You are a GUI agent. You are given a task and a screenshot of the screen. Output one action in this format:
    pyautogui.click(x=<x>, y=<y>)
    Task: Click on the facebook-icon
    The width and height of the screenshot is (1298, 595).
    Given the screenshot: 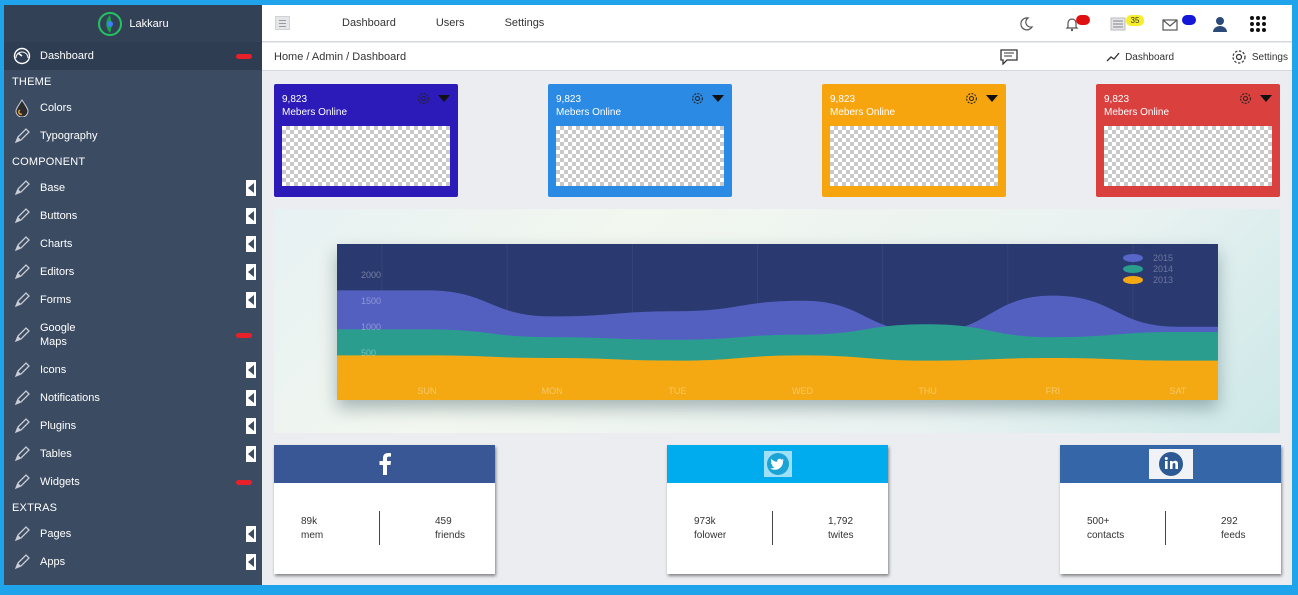 What is the action you would take?
    pyautogui.click(x=385, y=464)
    